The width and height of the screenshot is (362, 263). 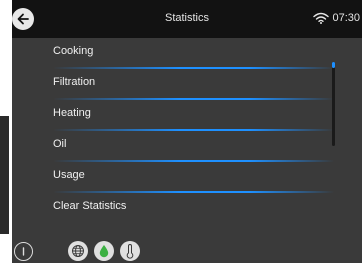 I want to click on device-bezel-strip, so click(x=4, y=175).